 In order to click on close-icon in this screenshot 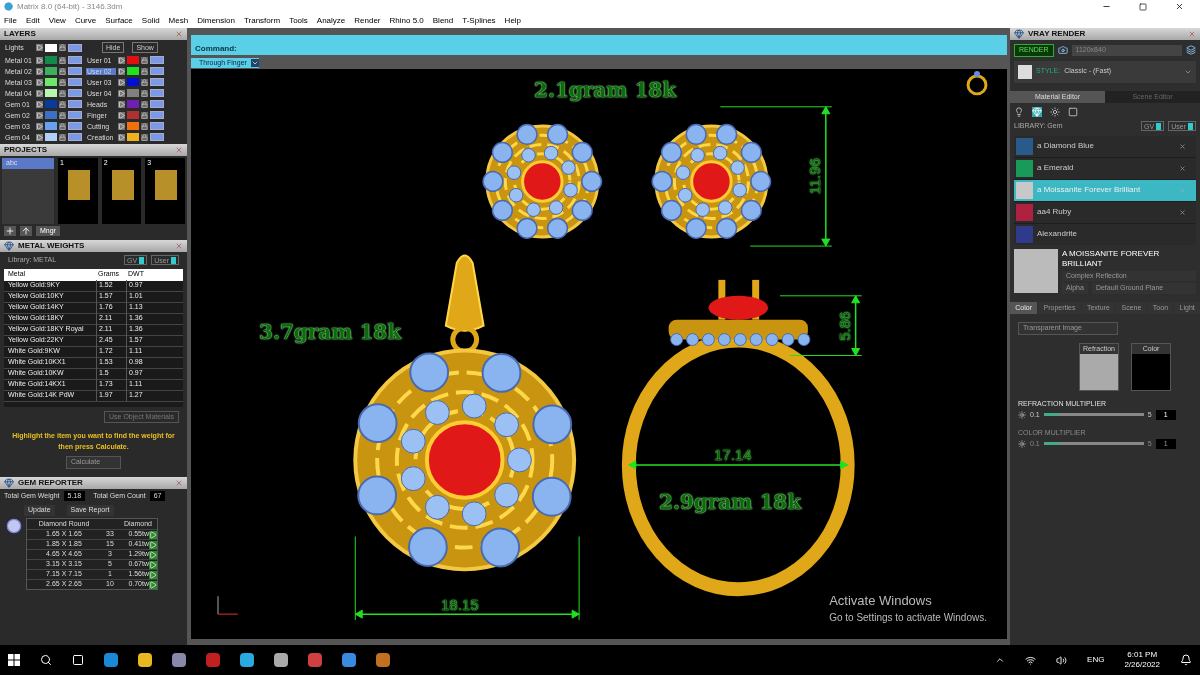, I will do `click(1179, 6)`.